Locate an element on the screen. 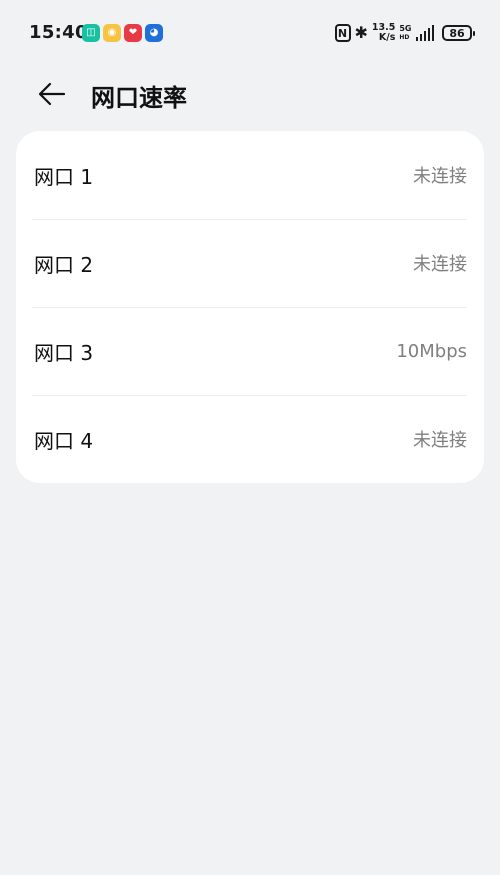  network-type-label: 5G is located at coordinates (405, 28).